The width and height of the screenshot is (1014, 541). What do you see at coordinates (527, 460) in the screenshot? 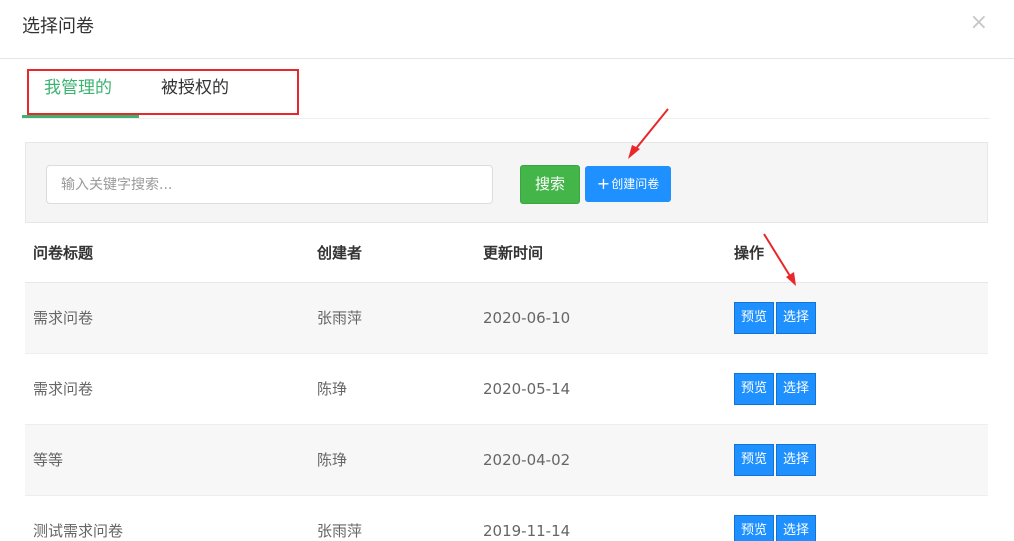
I see `cell-updated: 2020-04-02` at bounding box center [527, 460].